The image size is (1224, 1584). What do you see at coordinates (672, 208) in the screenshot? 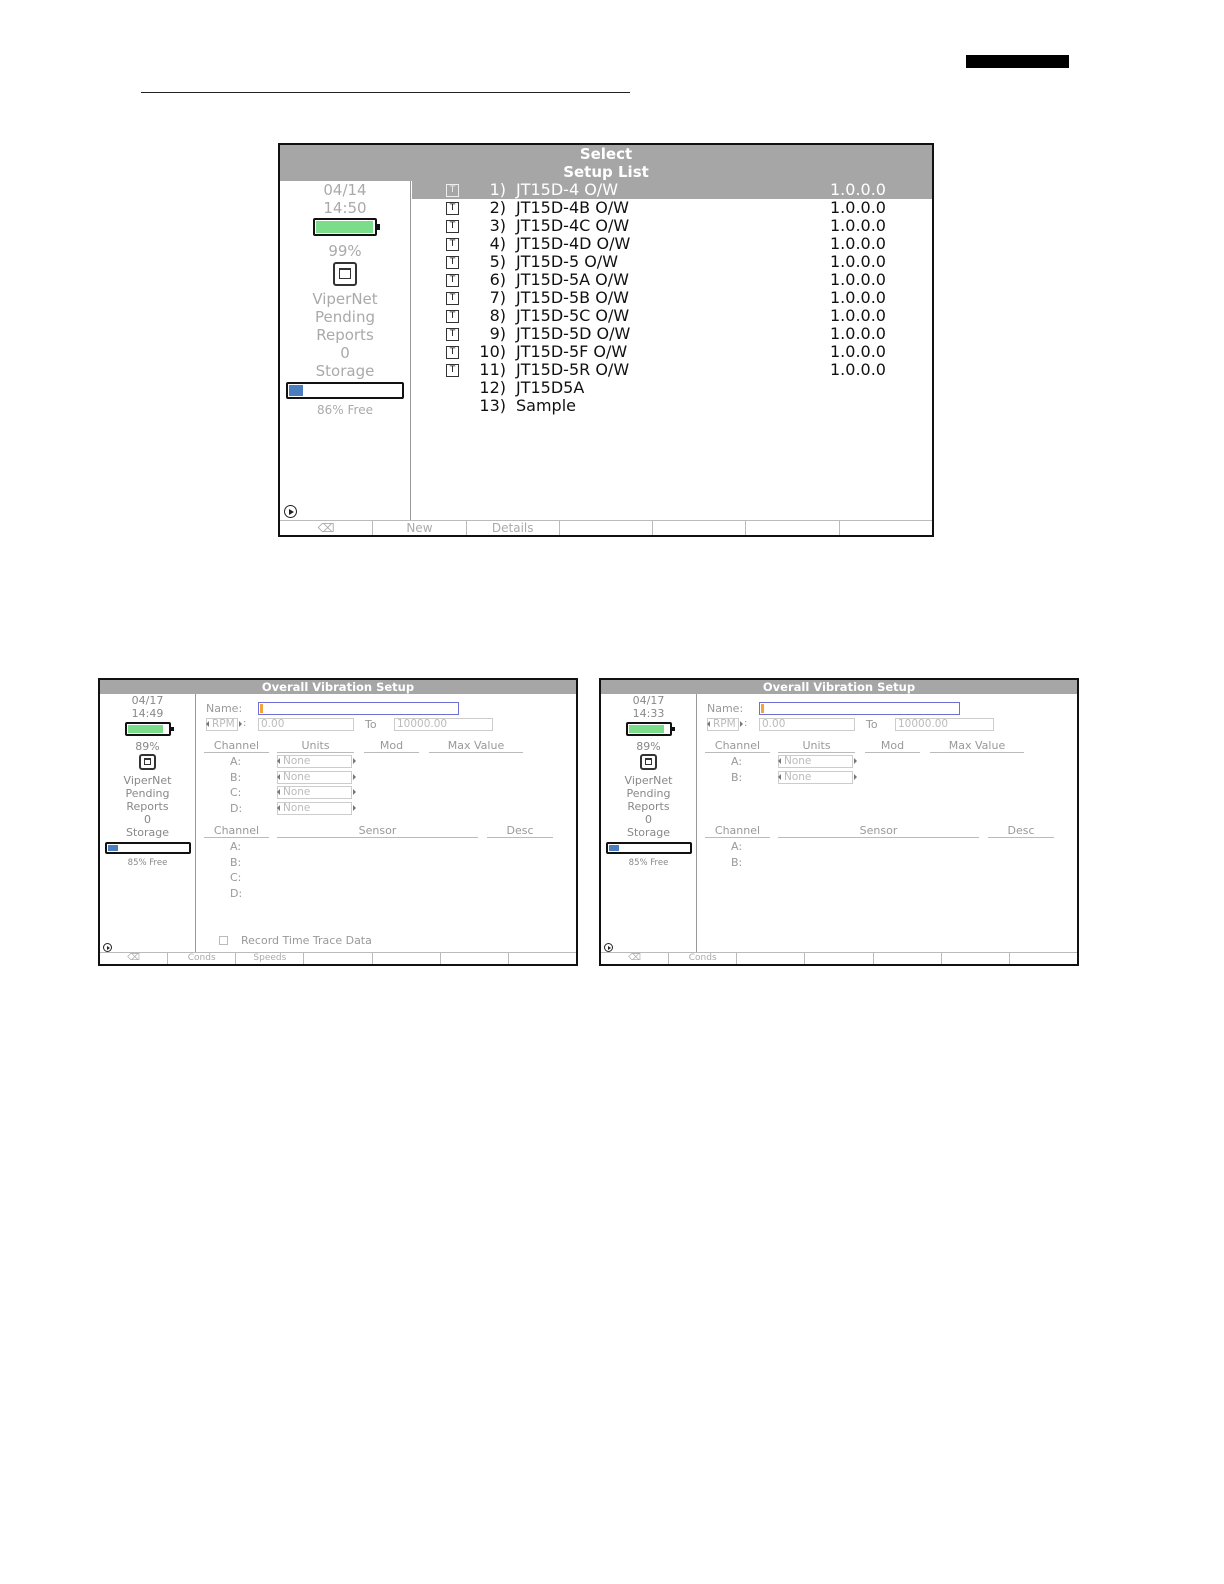
I see `setup-list-item: T 2) JT15D-4B O/W 1.0.0.0` at bounding box center [672, 208].